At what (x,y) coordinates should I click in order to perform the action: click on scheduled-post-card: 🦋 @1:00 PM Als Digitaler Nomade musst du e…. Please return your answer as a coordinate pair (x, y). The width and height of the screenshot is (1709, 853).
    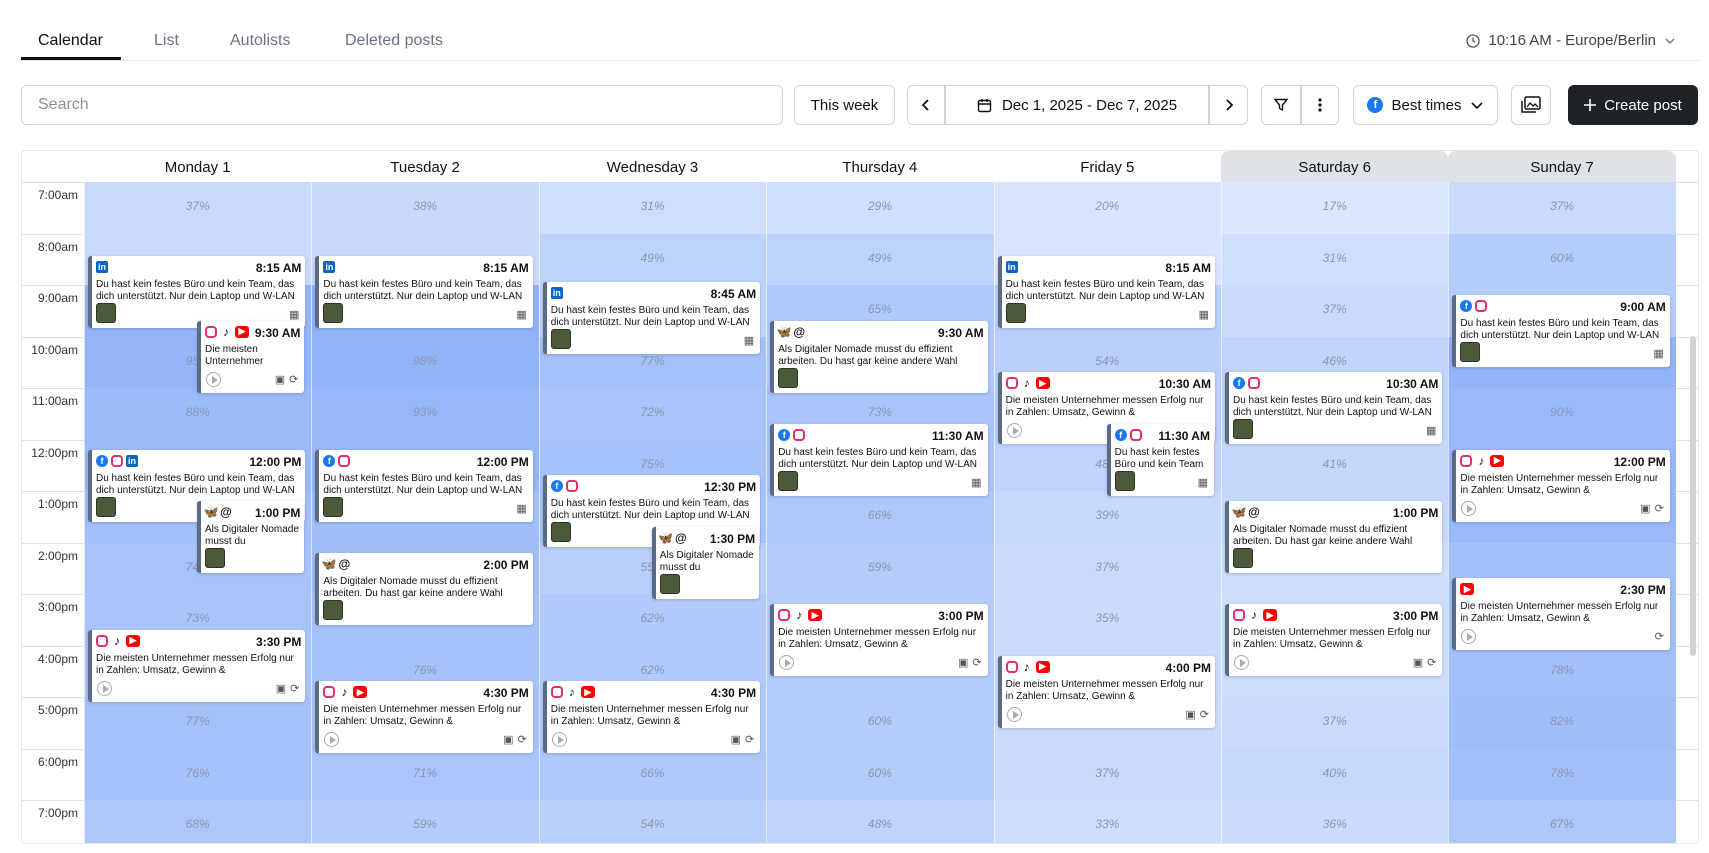
    Looking at the image, I should click on (1334, 537).